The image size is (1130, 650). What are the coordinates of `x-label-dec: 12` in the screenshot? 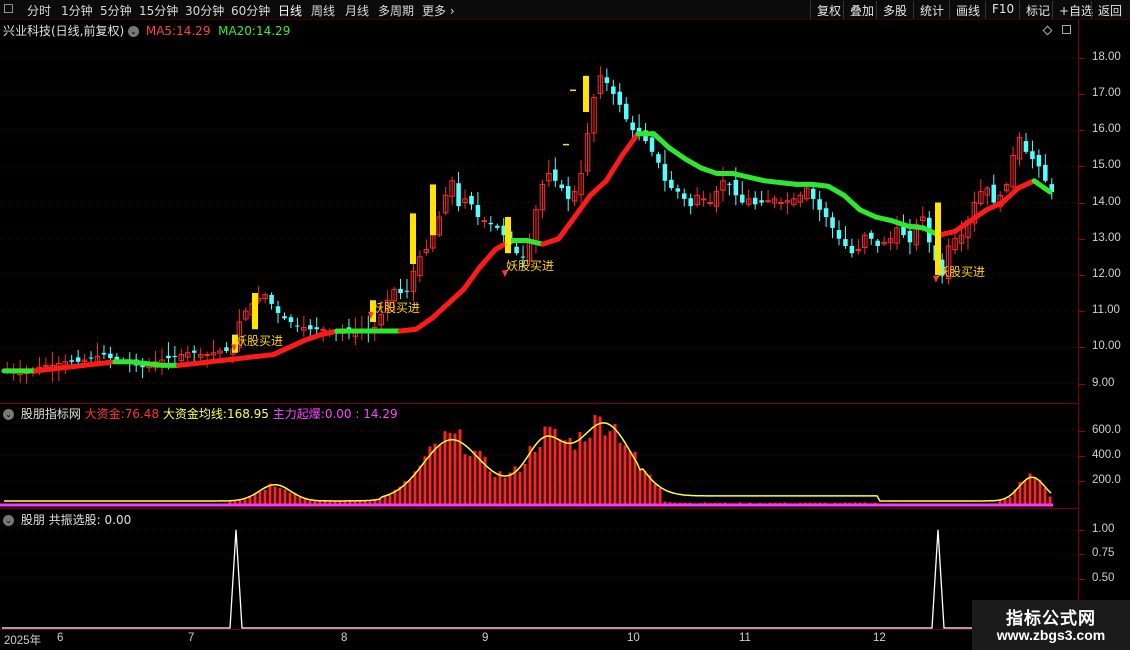 It's located at (879, 638).